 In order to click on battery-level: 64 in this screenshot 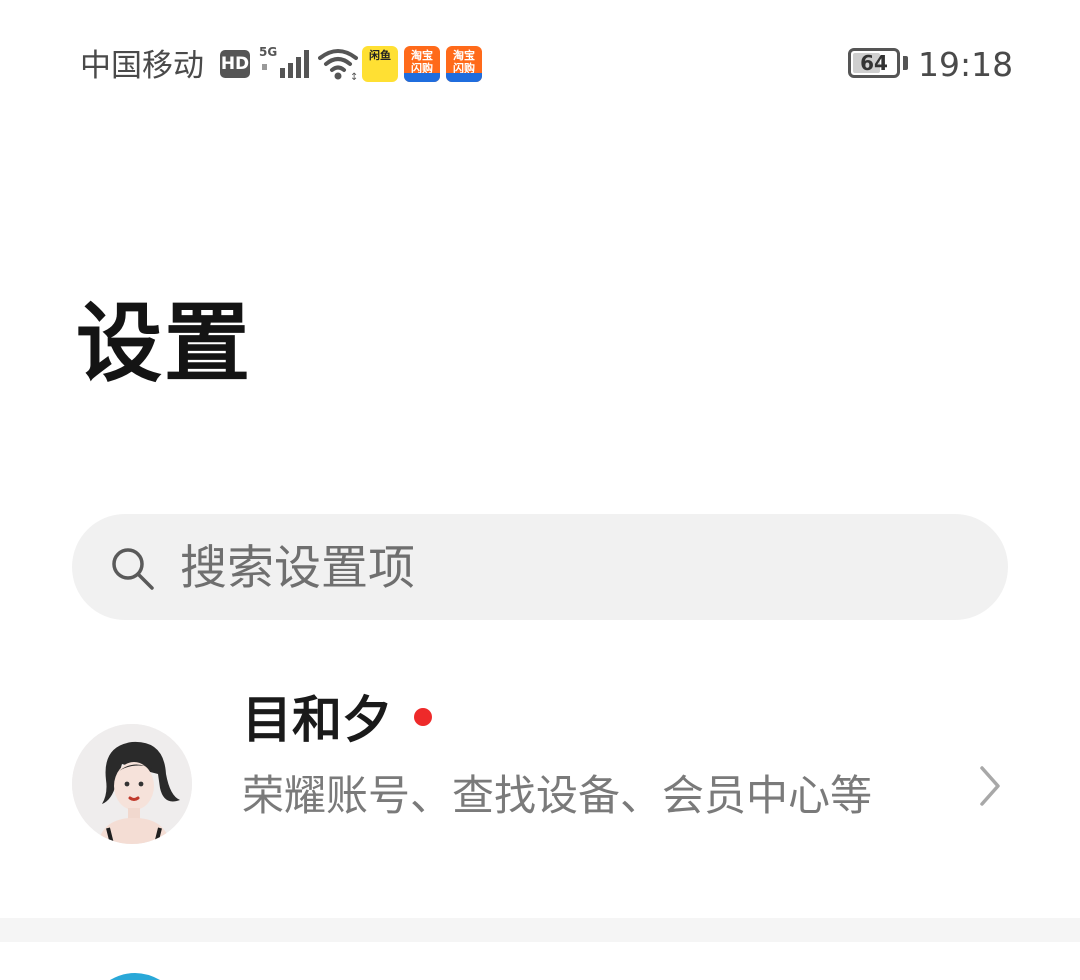, I will do `click(874, 63)`.